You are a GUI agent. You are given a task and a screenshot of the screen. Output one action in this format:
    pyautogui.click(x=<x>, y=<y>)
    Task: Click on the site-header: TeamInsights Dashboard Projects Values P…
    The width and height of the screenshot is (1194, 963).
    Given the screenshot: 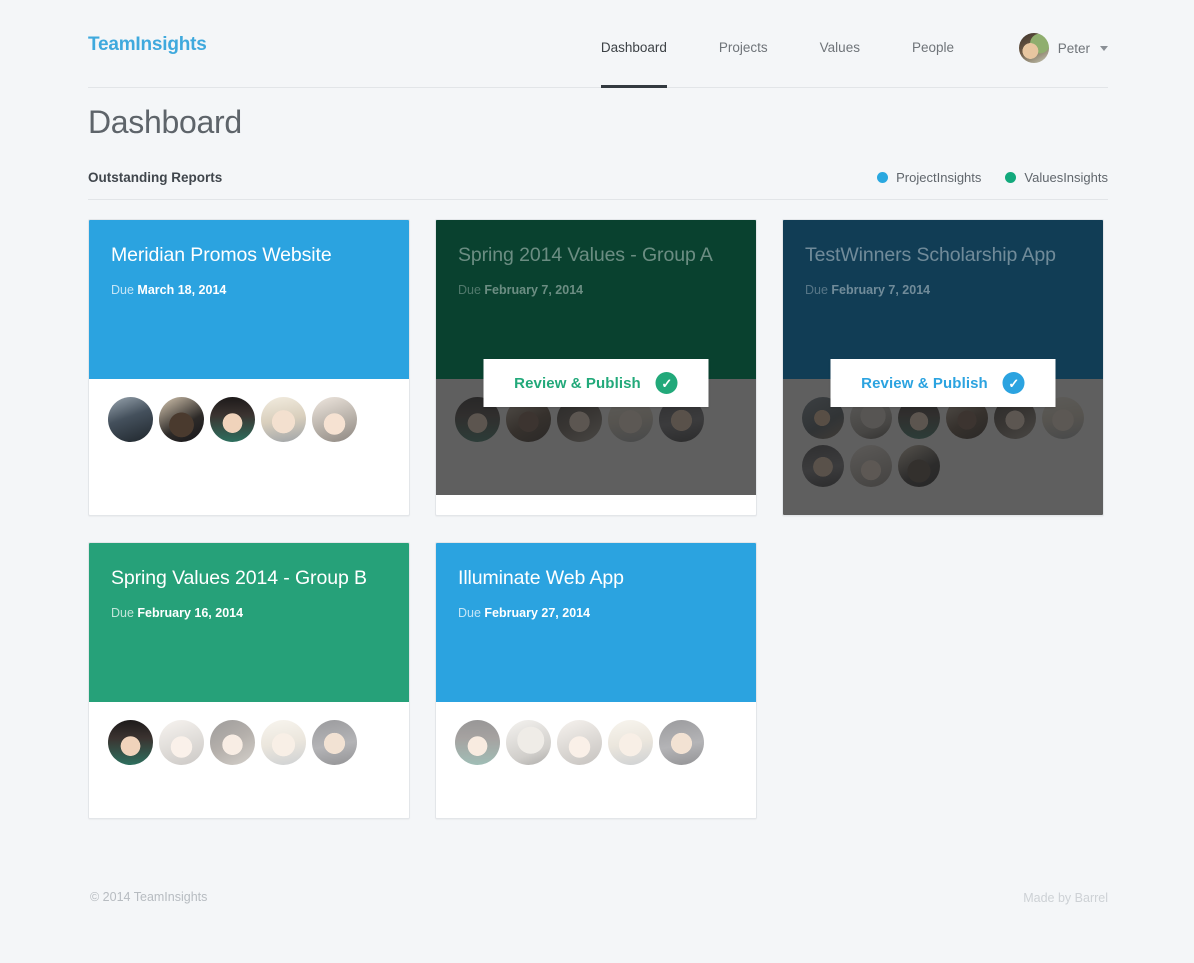 What is the action you would take?
    pyautogui.click(x=597, y=44)
    